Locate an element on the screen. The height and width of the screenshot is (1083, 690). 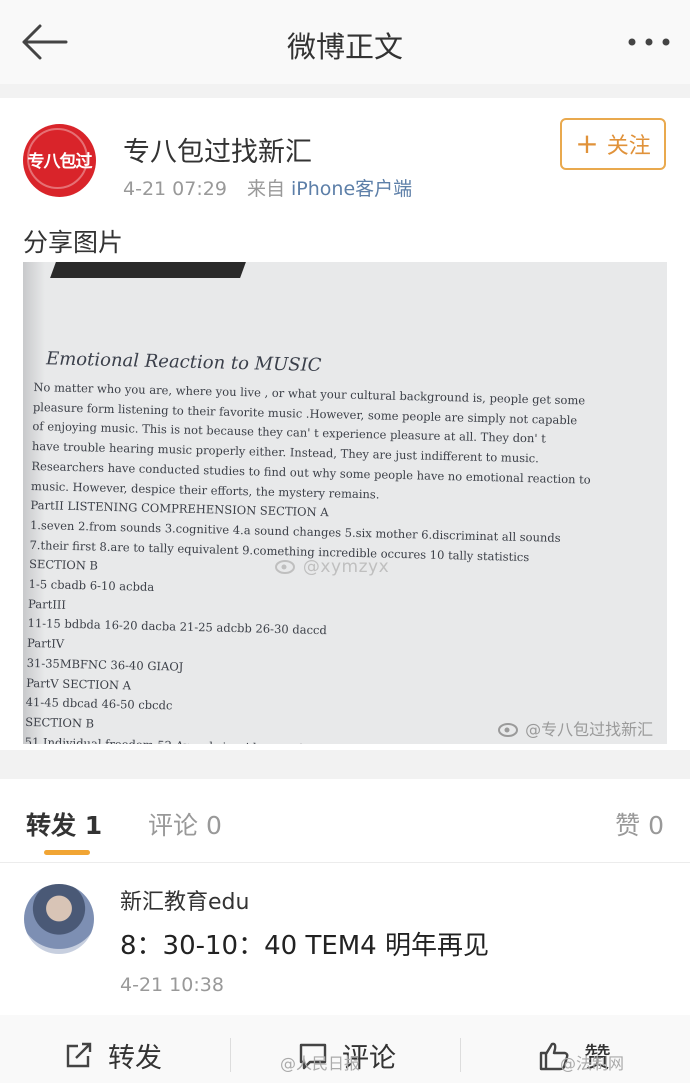
interaction-tabs: 转发 1 评论 0 赞 0 is located at coordinates (345, 821).